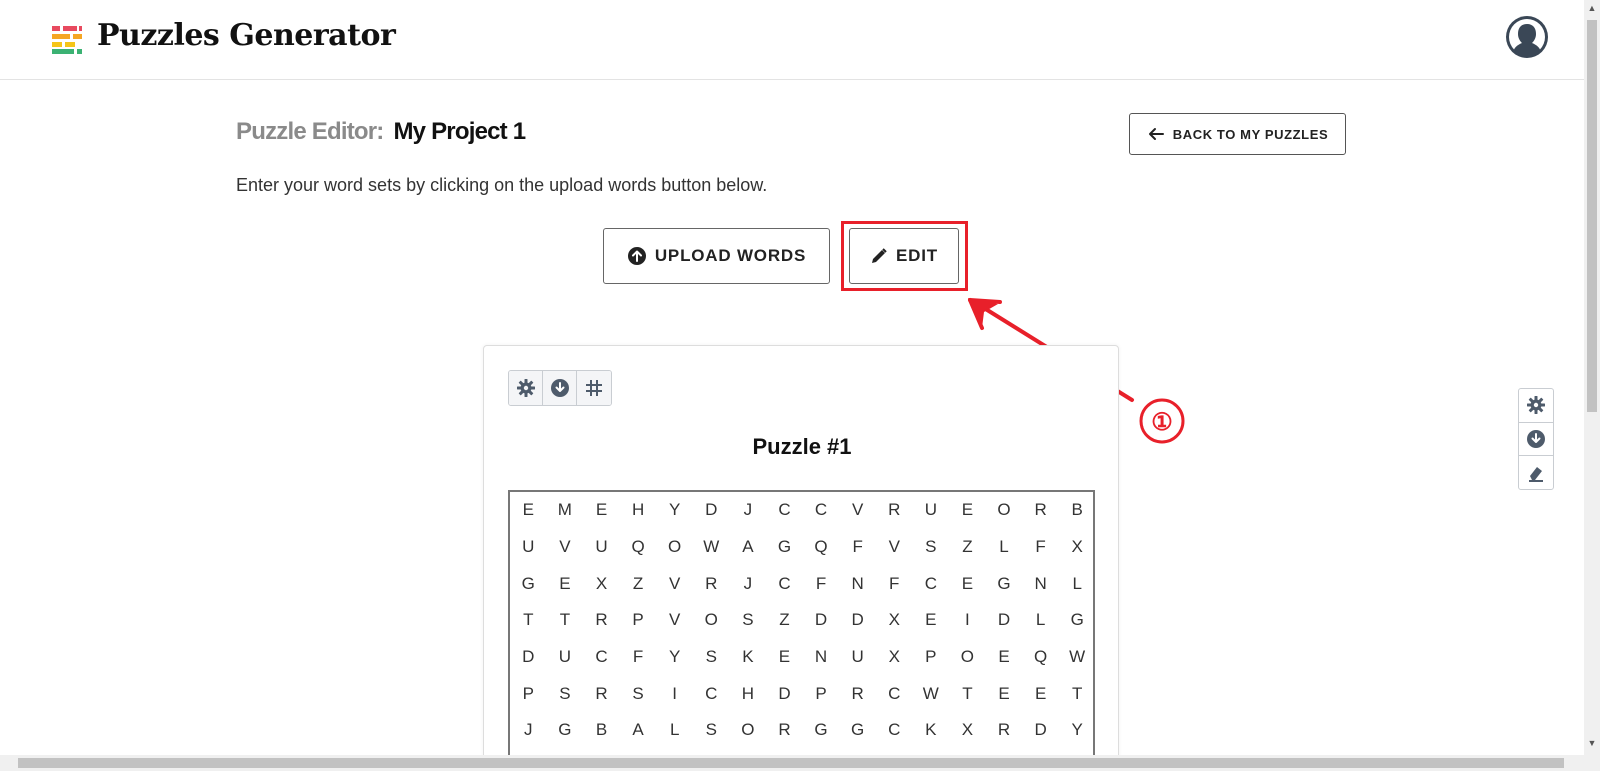  Describe the element at coordinates (1592, 745) in the screenshot. I see `scroll-down-arrow-icon: ▼` at that location.